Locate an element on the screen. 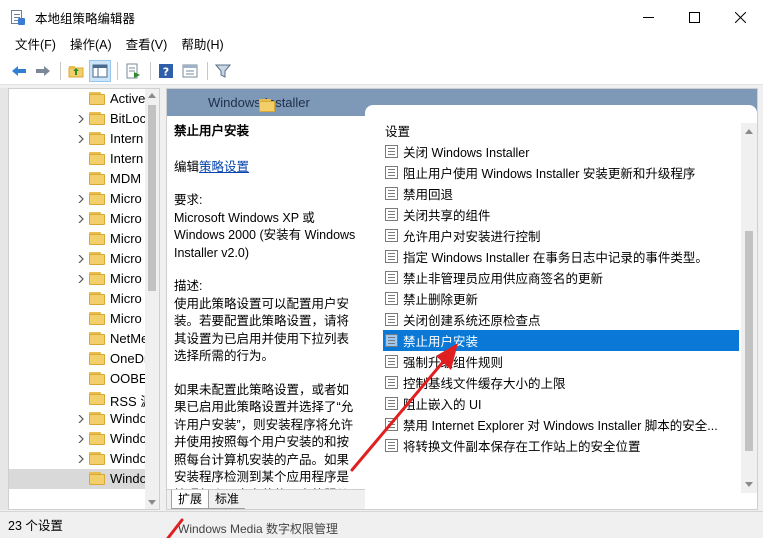 This screenshot has height=538, width=763. policy-setting-item: 禁用回退 is located at coordinates (561, 193).